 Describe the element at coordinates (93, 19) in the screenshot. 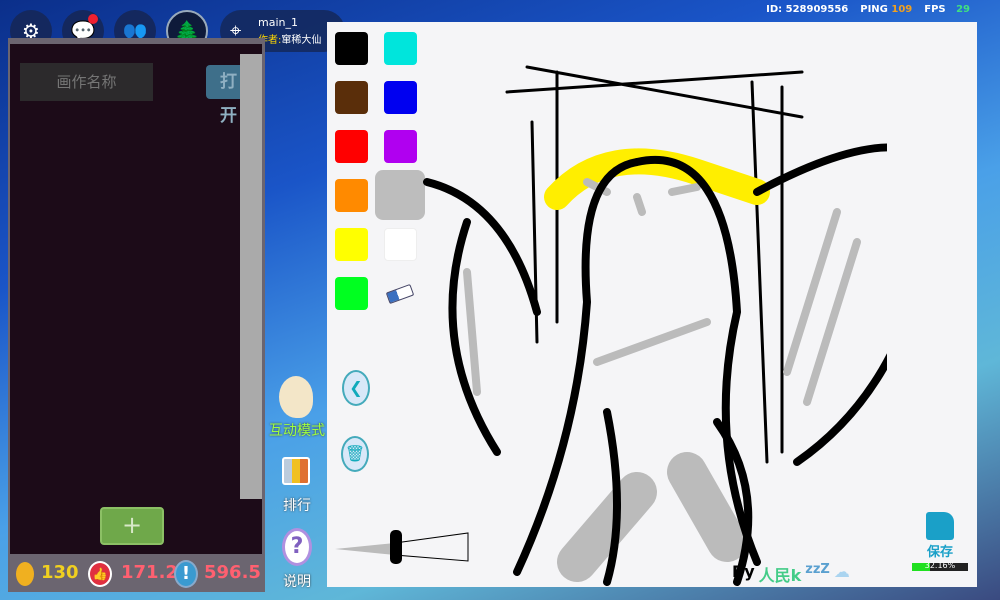

I see `notification-dot` at that location.